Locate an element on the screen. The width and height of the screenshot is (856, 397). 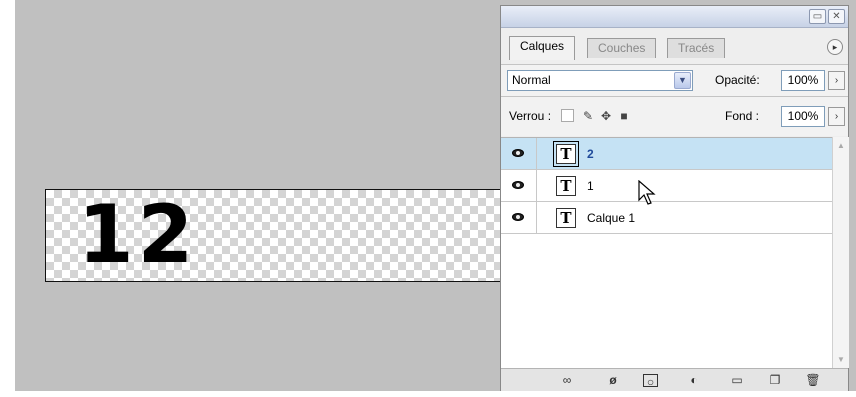
chevron-down-icon: ▼ is located at coordinates (682, 80).